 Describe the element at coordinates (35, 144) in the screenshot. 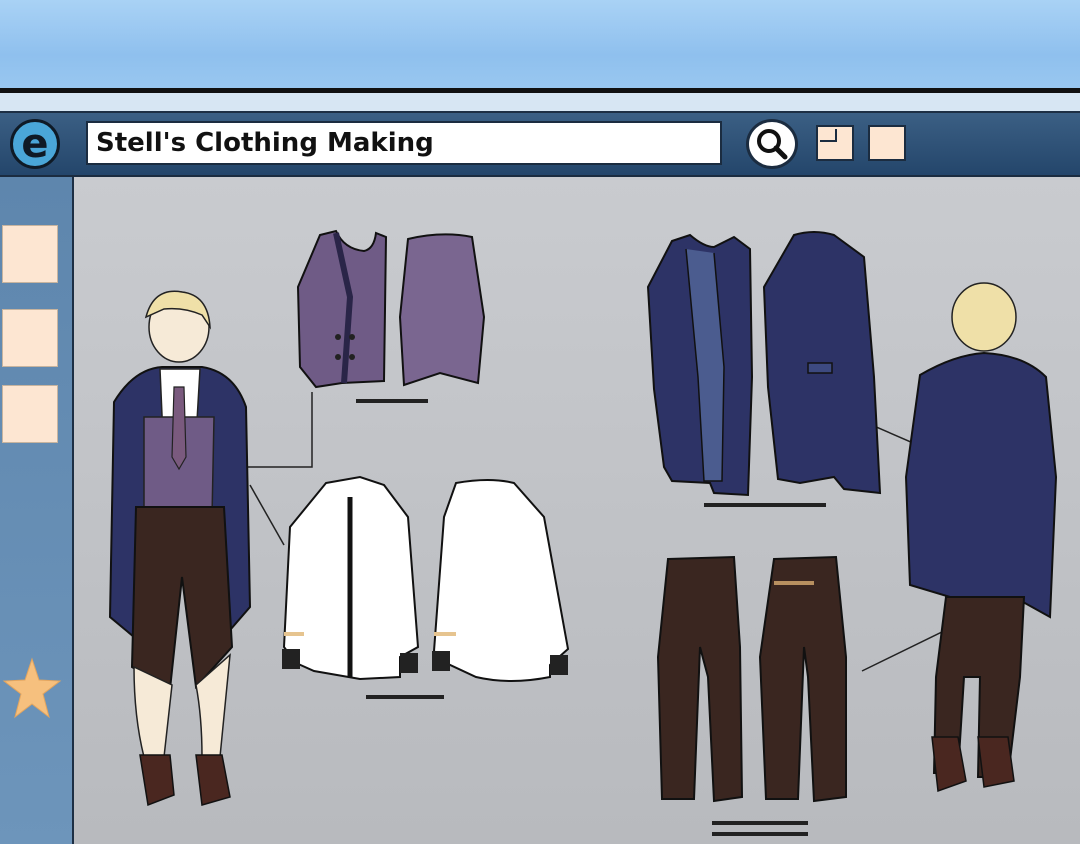

I see `internet-explorer-icon: e` at that location.